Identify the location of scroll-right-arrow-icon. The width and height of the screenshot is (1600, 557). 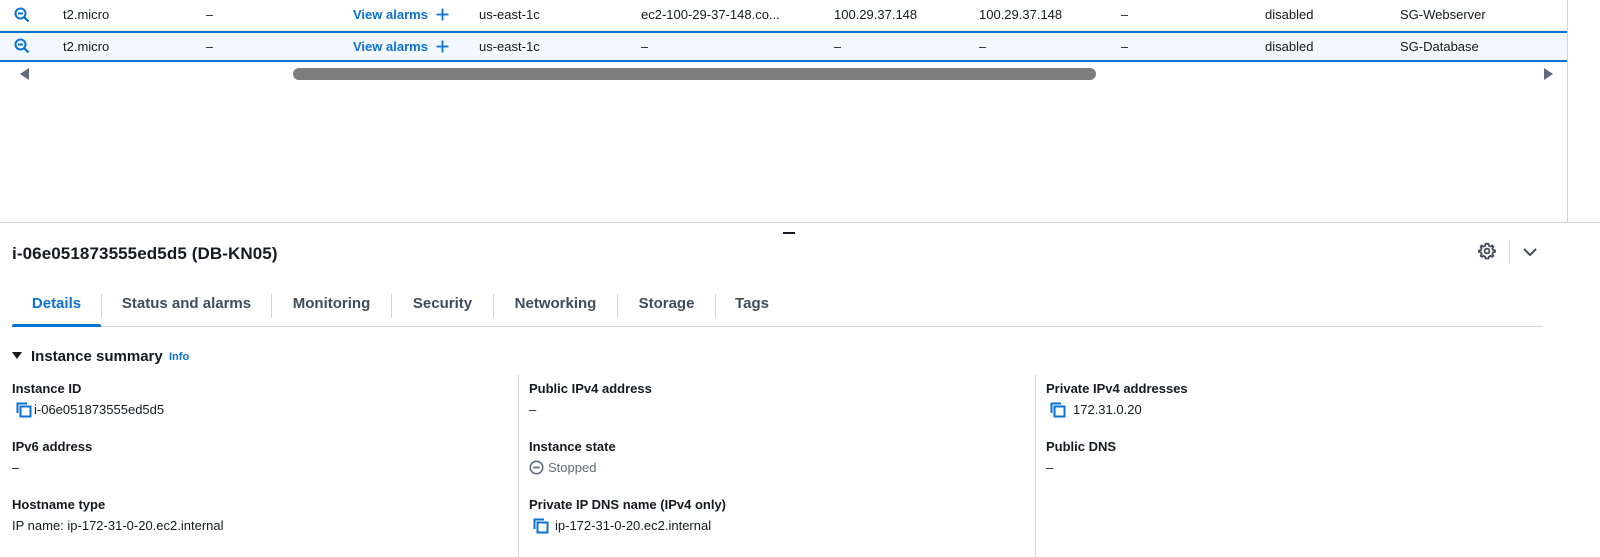
(1548, 74).